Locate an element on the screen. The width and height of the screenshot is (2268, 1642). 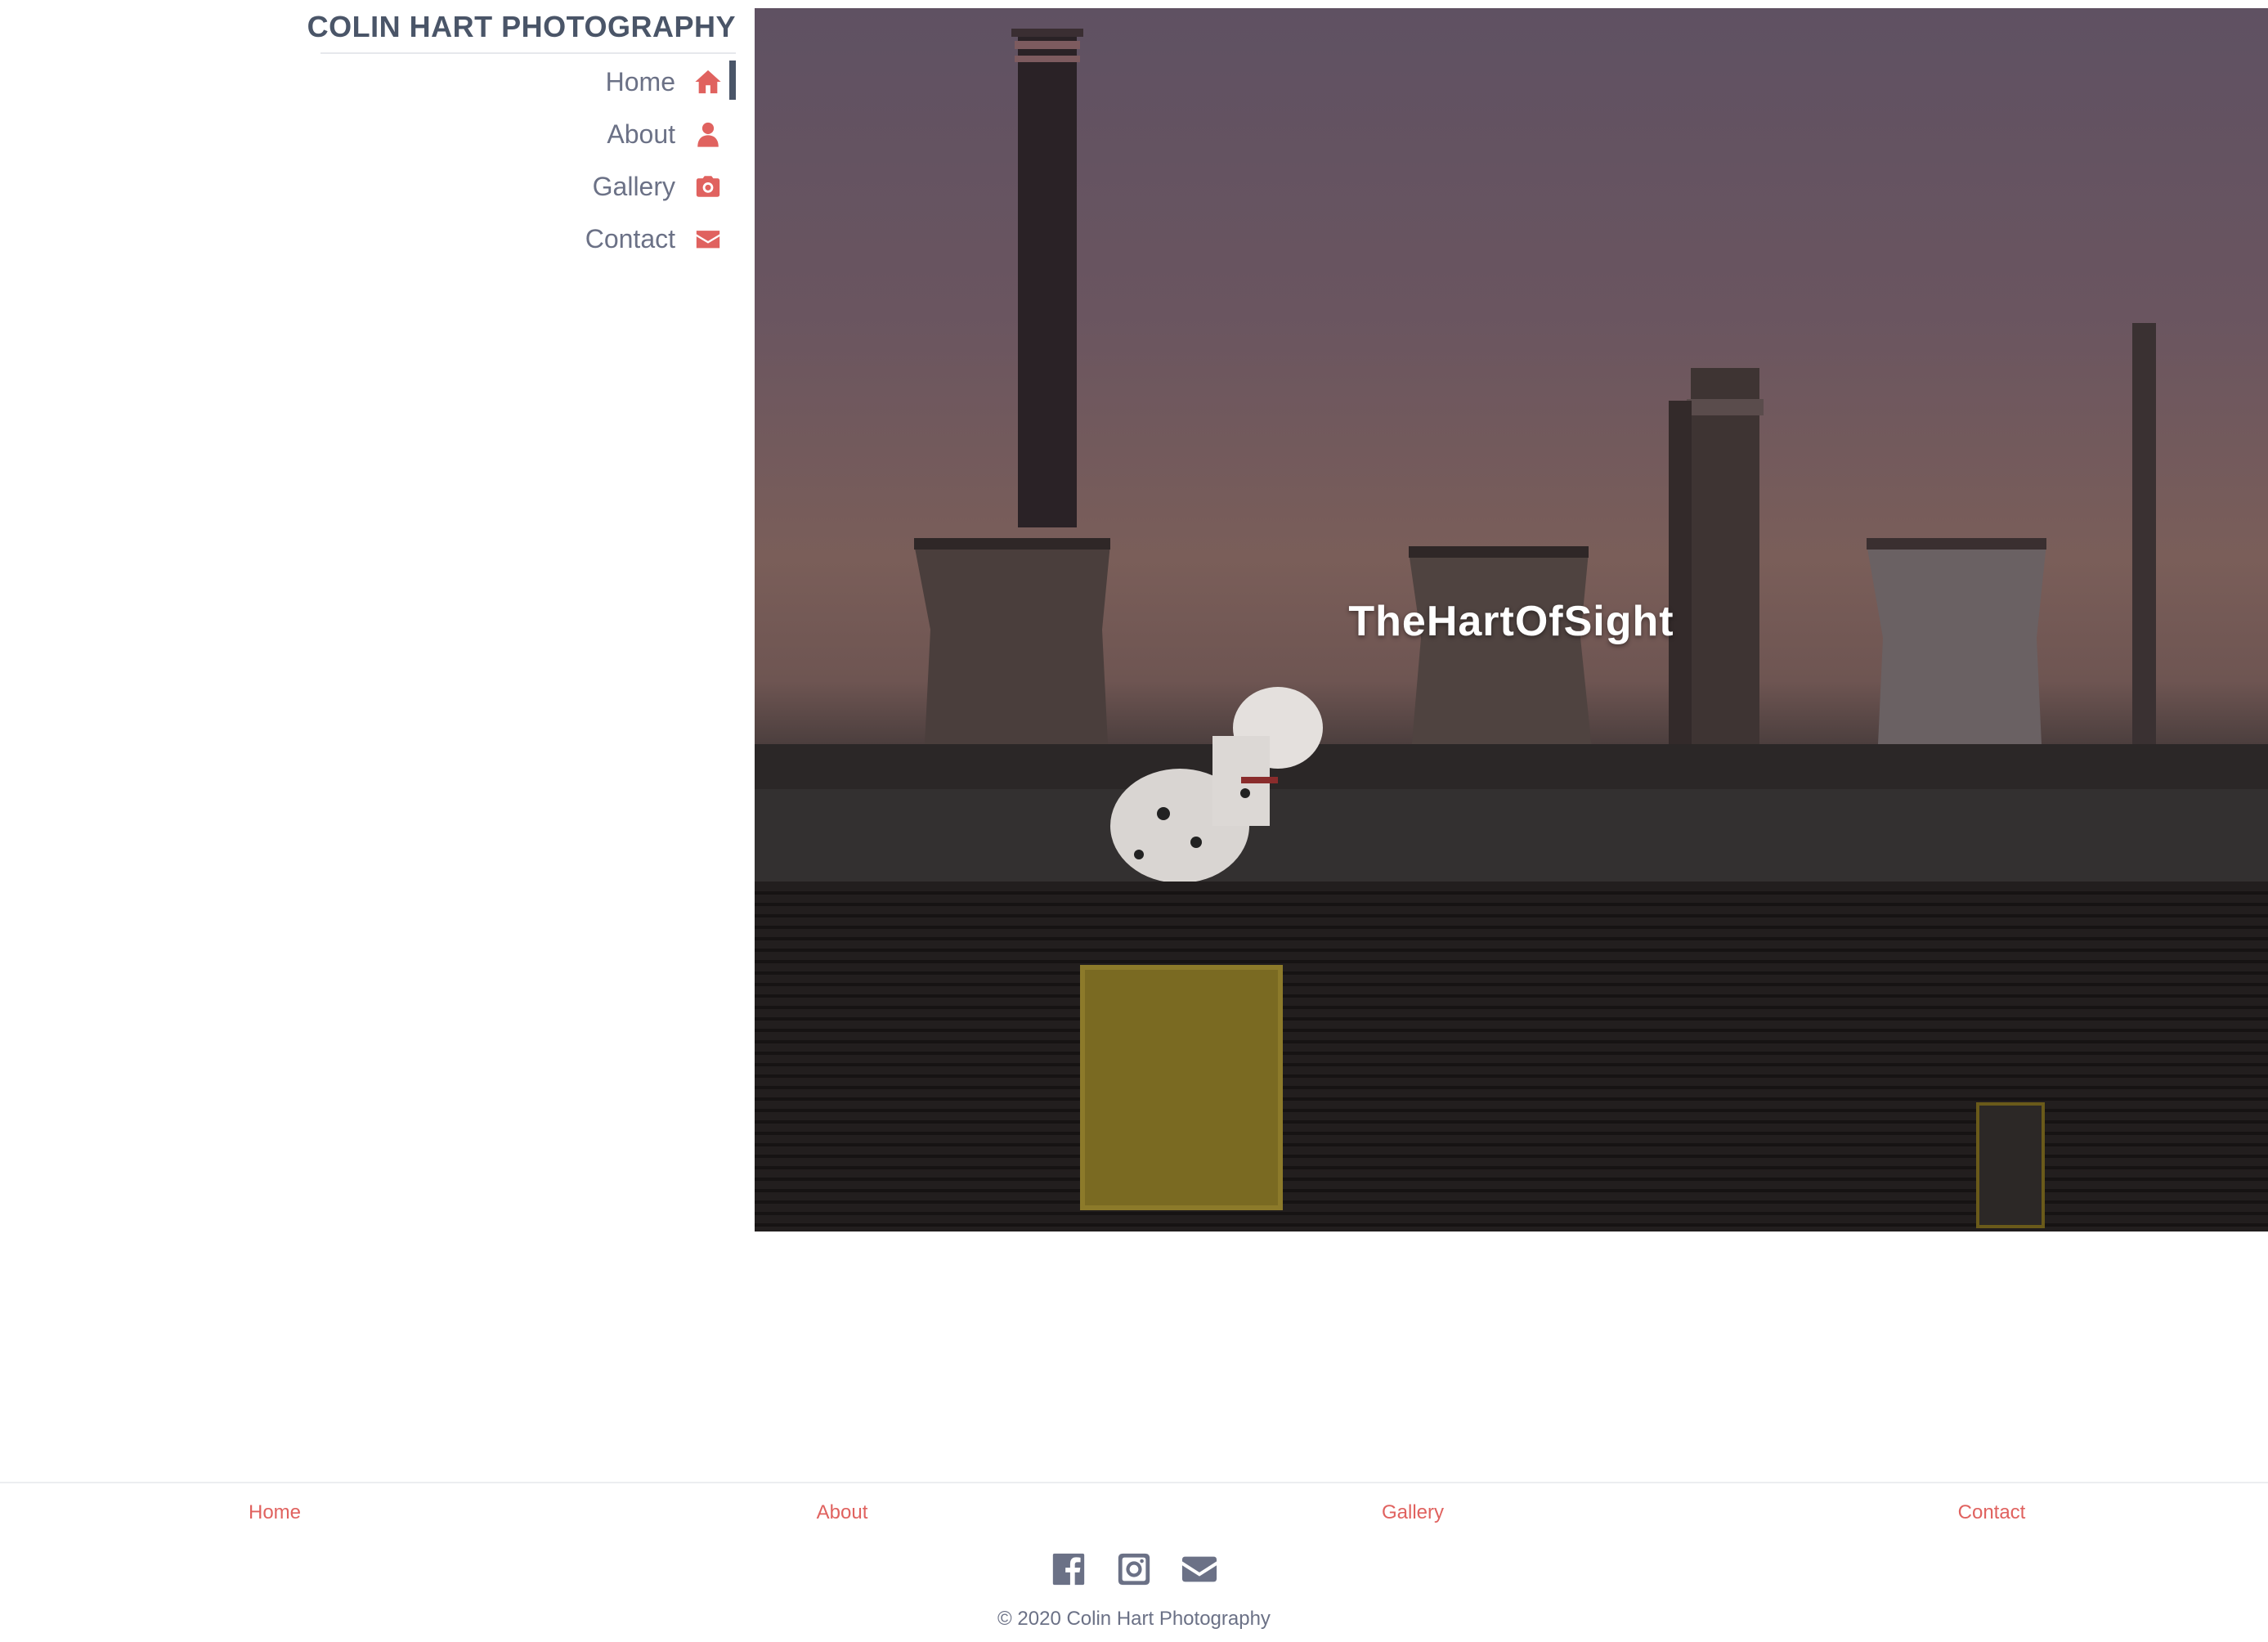
footer-link-contact: Contact is located at coordinates (1992, 1512).